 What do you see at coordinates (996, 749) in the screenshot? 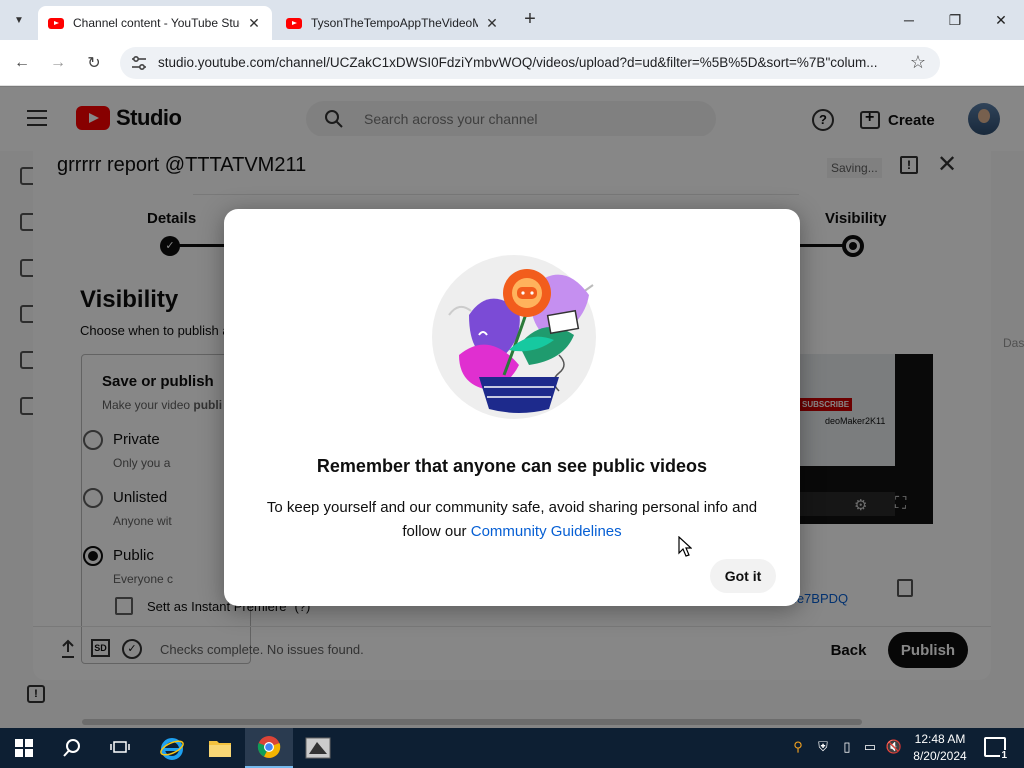
I see `action-center-icon: 1` at bounding box center [996, 749].